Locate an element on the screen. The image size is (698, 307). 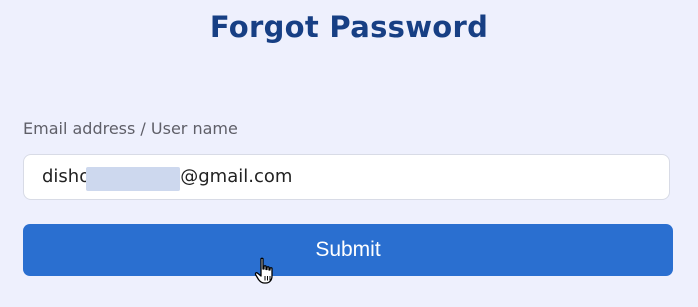
email-value-suffix: @gmail.com is located at coordinates (236, 176).